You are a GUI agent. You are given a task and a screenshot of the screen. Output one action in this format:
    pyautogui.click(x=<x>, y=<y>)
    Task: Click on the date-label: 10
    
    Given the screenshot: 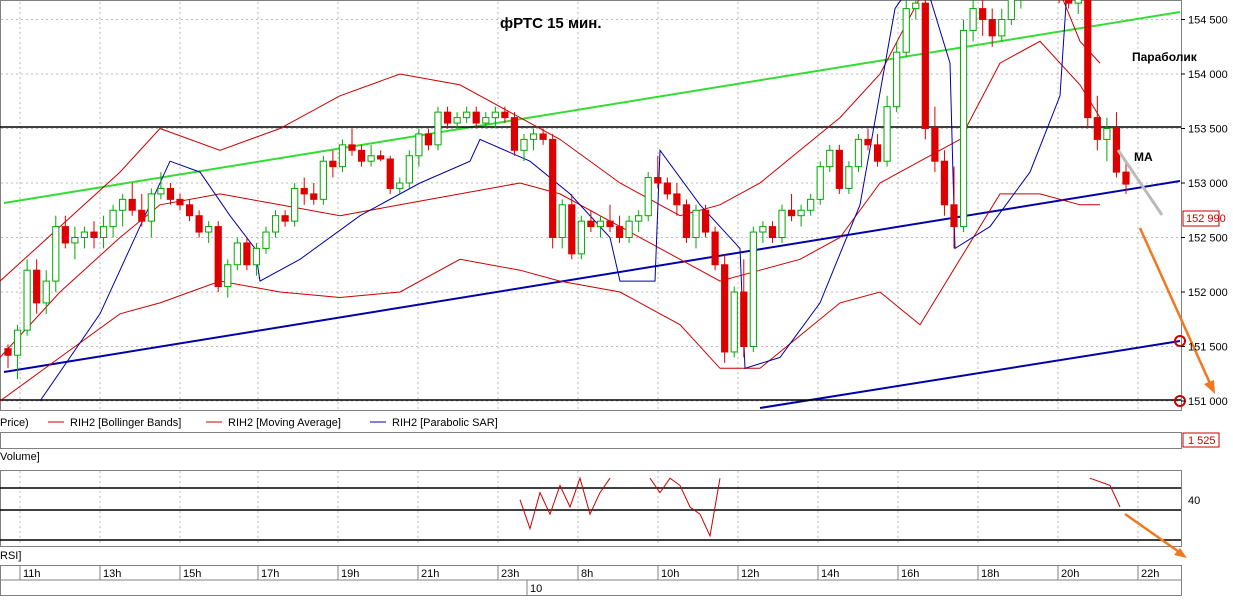 What is the action you would take?
    pyautogui.click(x=536, y=589)
    